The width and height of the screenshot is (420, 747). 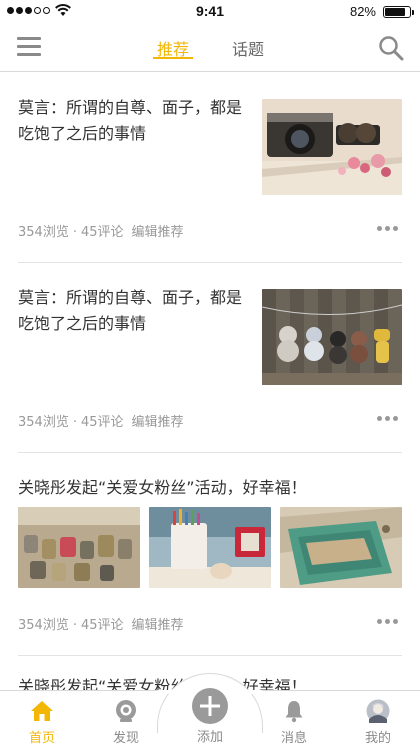 What do you see at coordinates (125, 738) in the screenshot?
I see `tab-label: 发现` at bounding box center [125, 738].